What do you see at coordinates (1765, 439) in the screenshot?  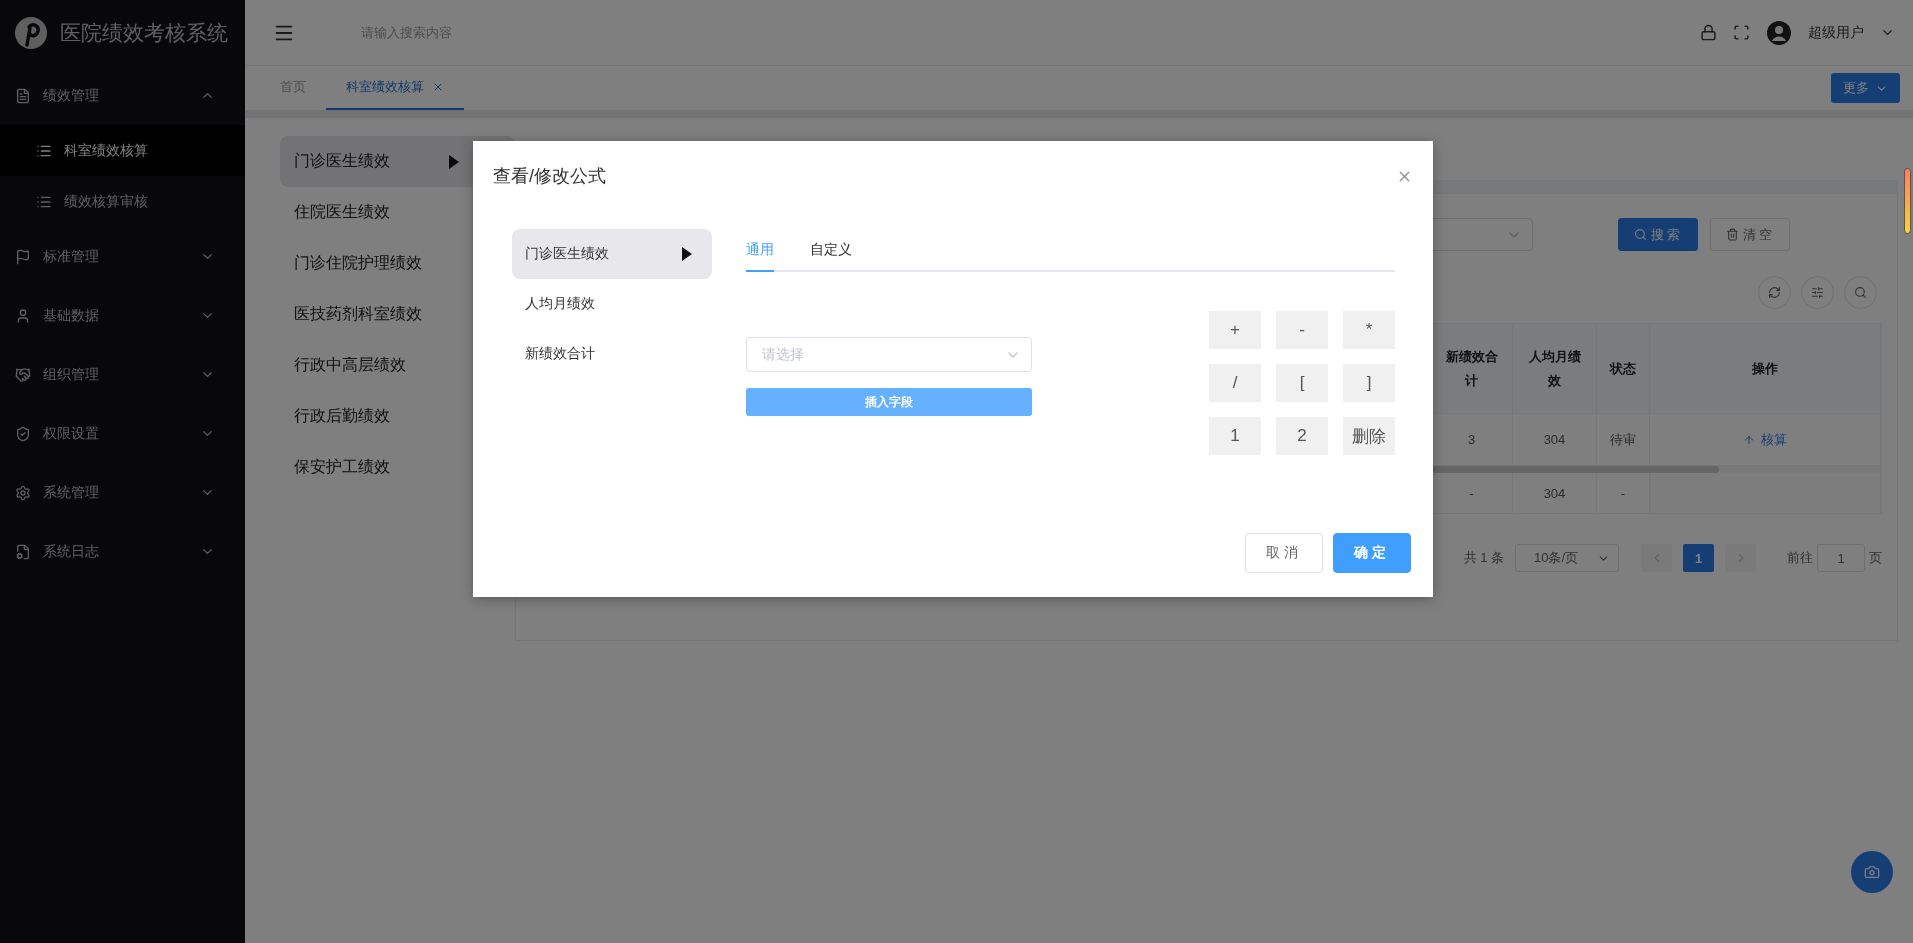 I see `calculate-link: 核算` at bounding box center [1765, 439].